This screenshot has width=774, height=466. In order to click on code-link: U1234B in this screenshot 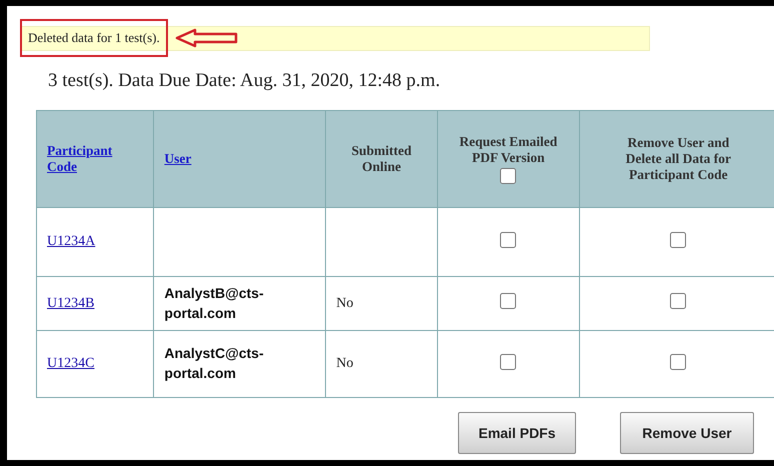, I will do `click(70, 303)`.